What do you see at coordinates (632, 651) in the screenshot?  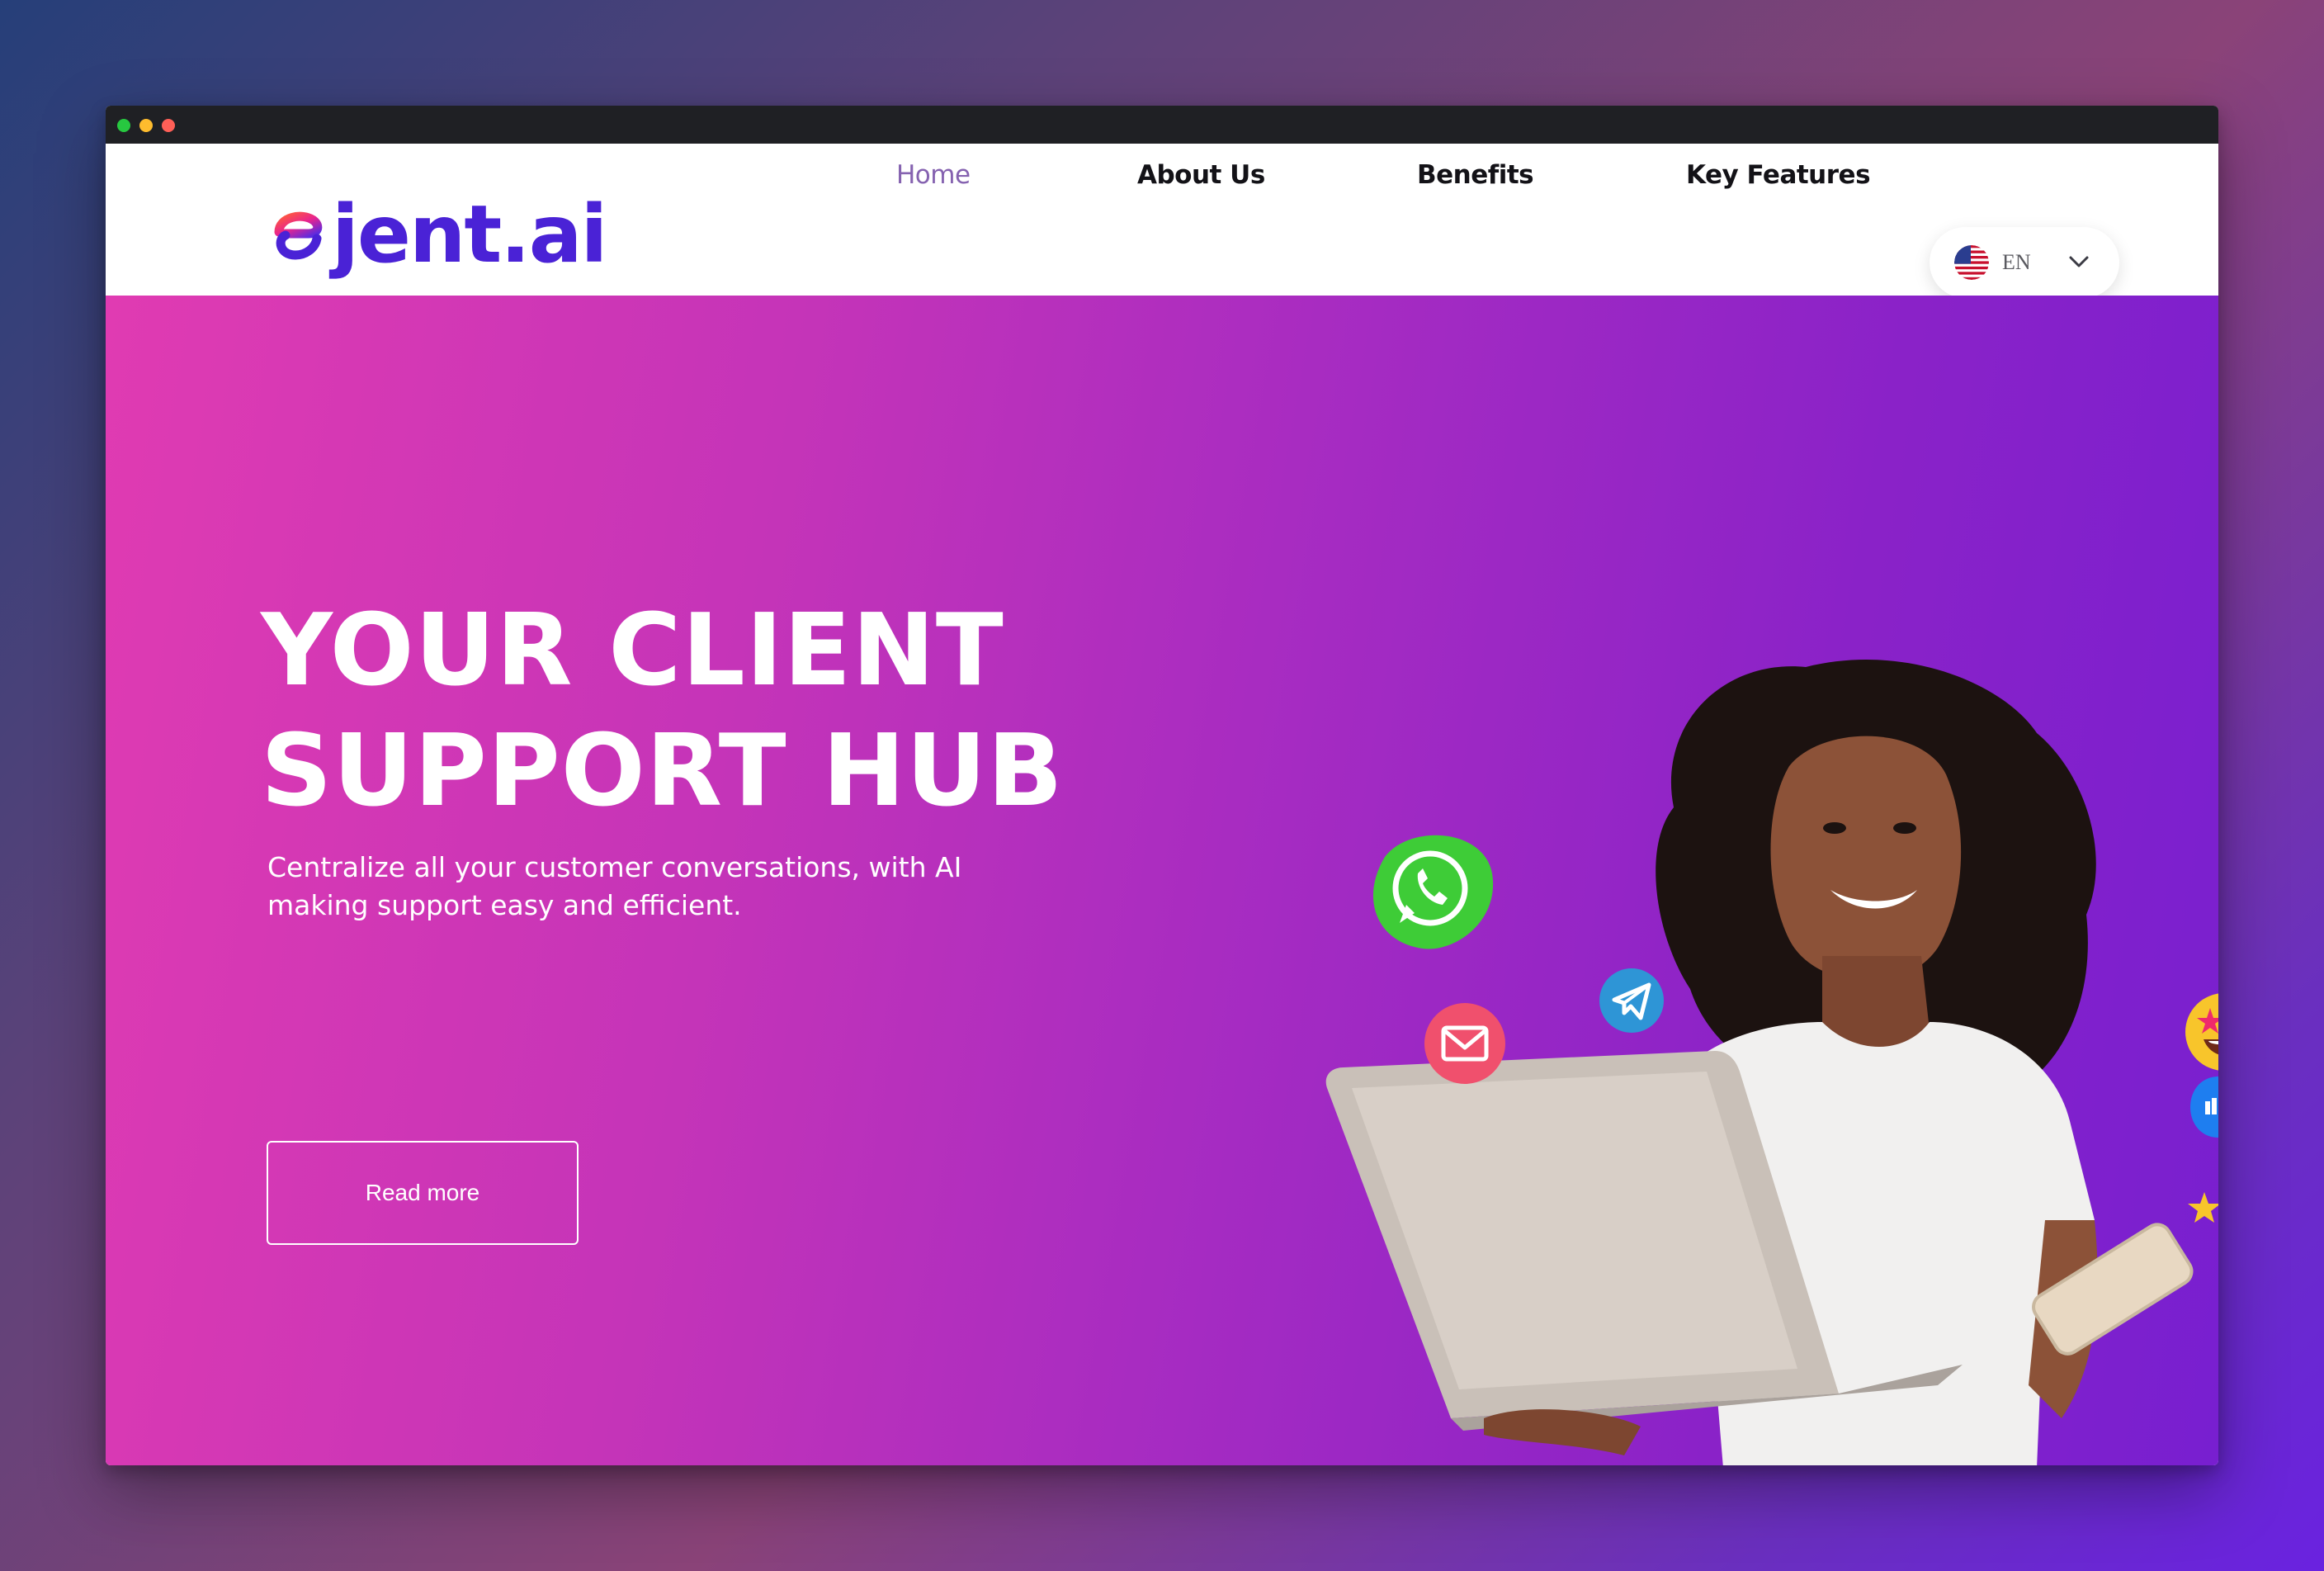 I see `hero-headline-line1: YOUR CLIENT` at bounding box center [632, 651].